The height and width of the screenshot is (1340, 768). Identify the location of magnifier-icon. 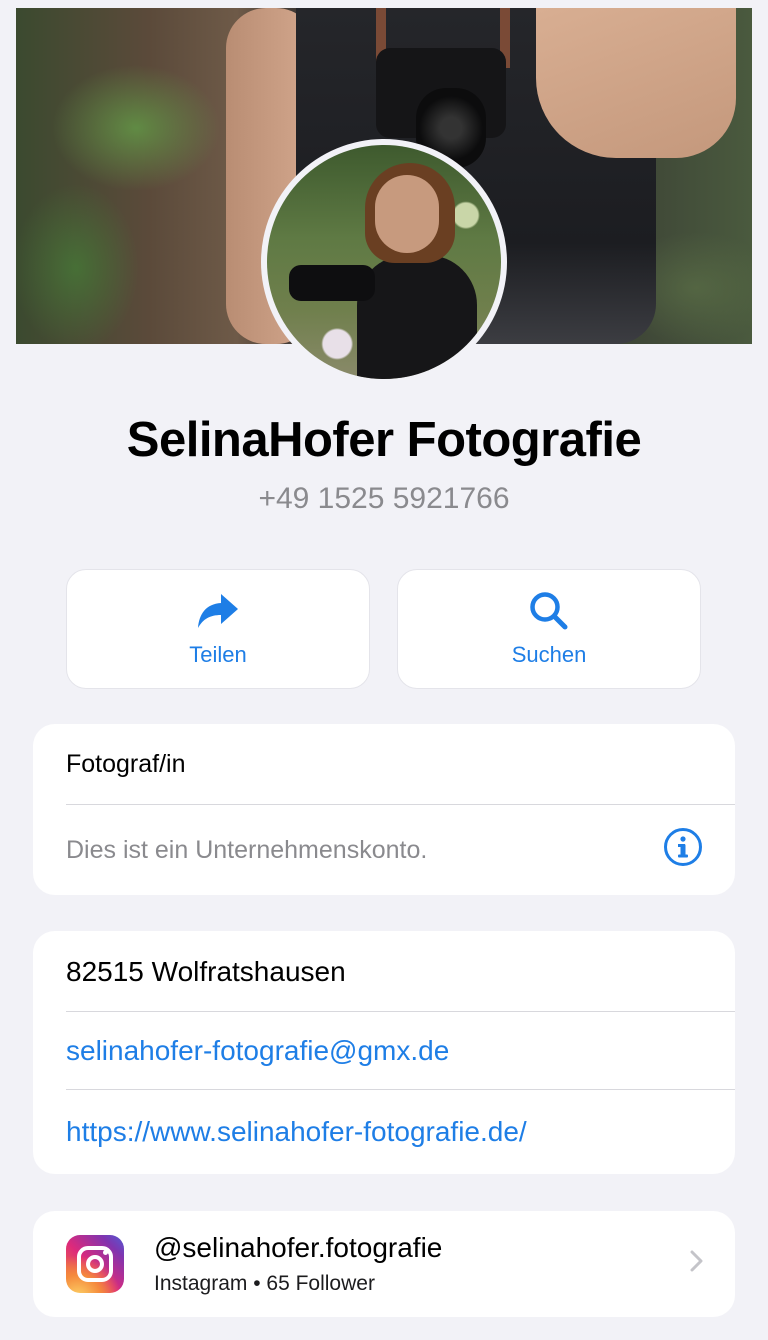
(549, 611).